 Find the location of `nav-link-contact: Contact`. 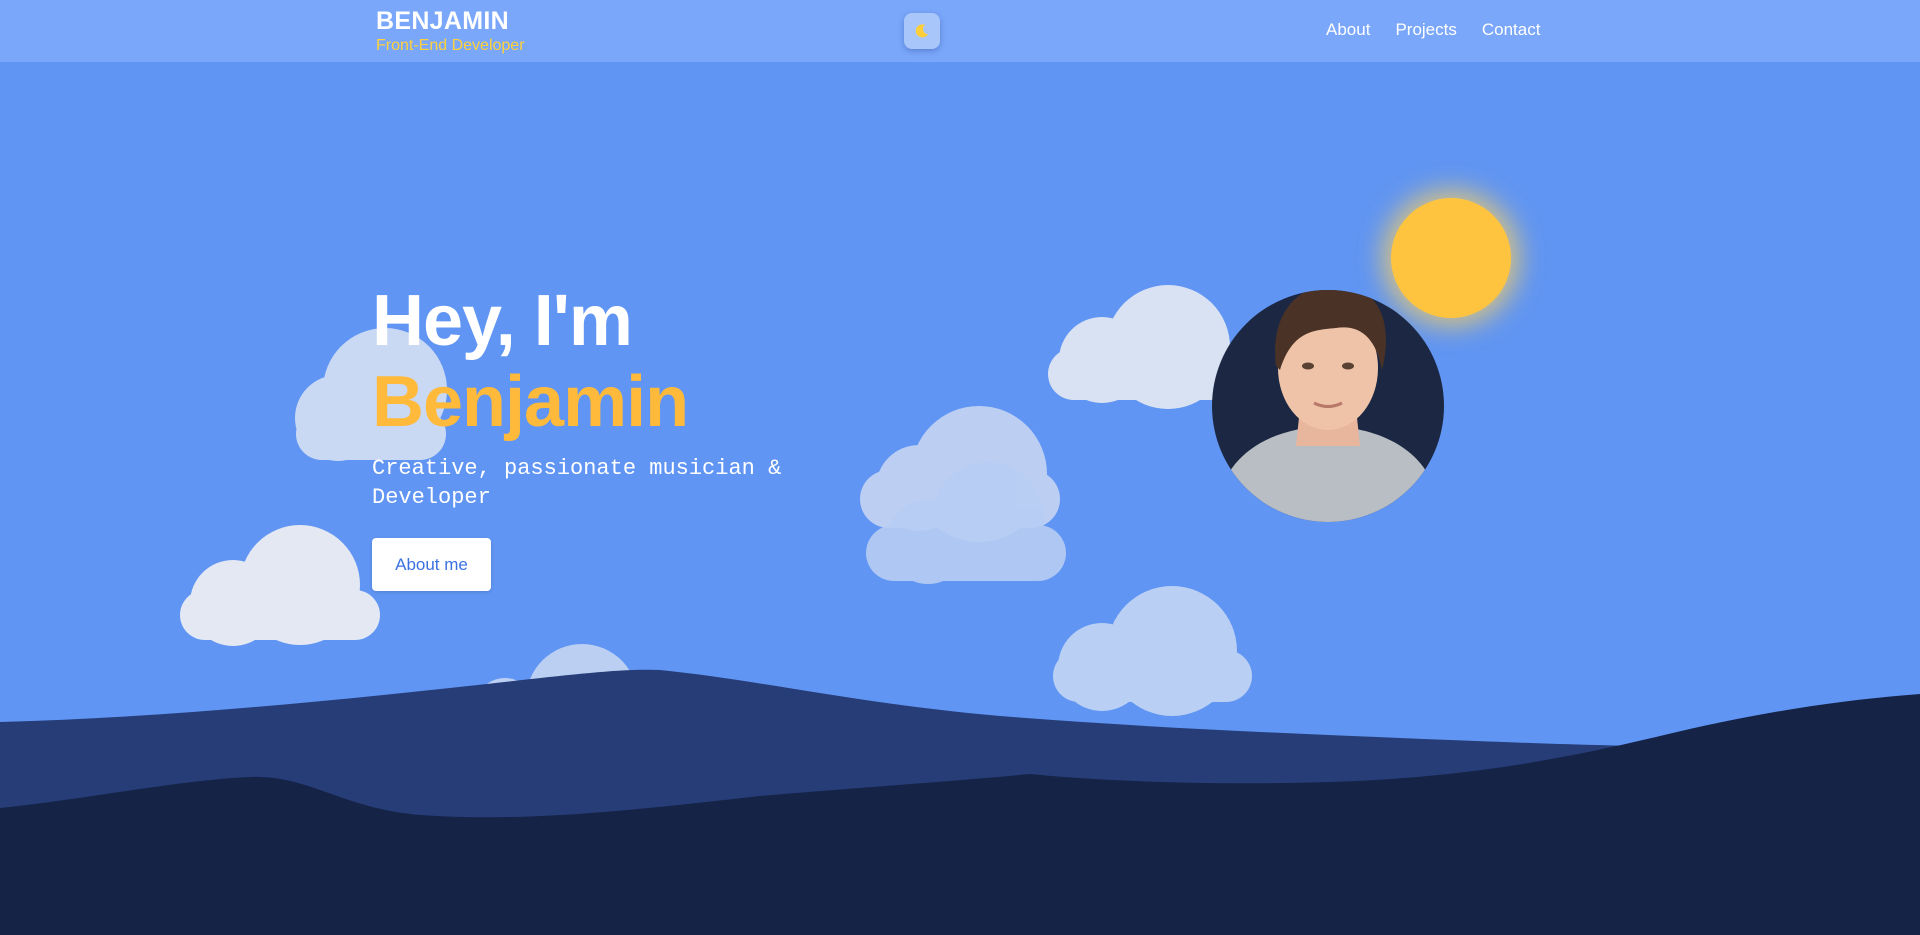

nav-link-contact: Contact is located at coordinates (1511, 30).